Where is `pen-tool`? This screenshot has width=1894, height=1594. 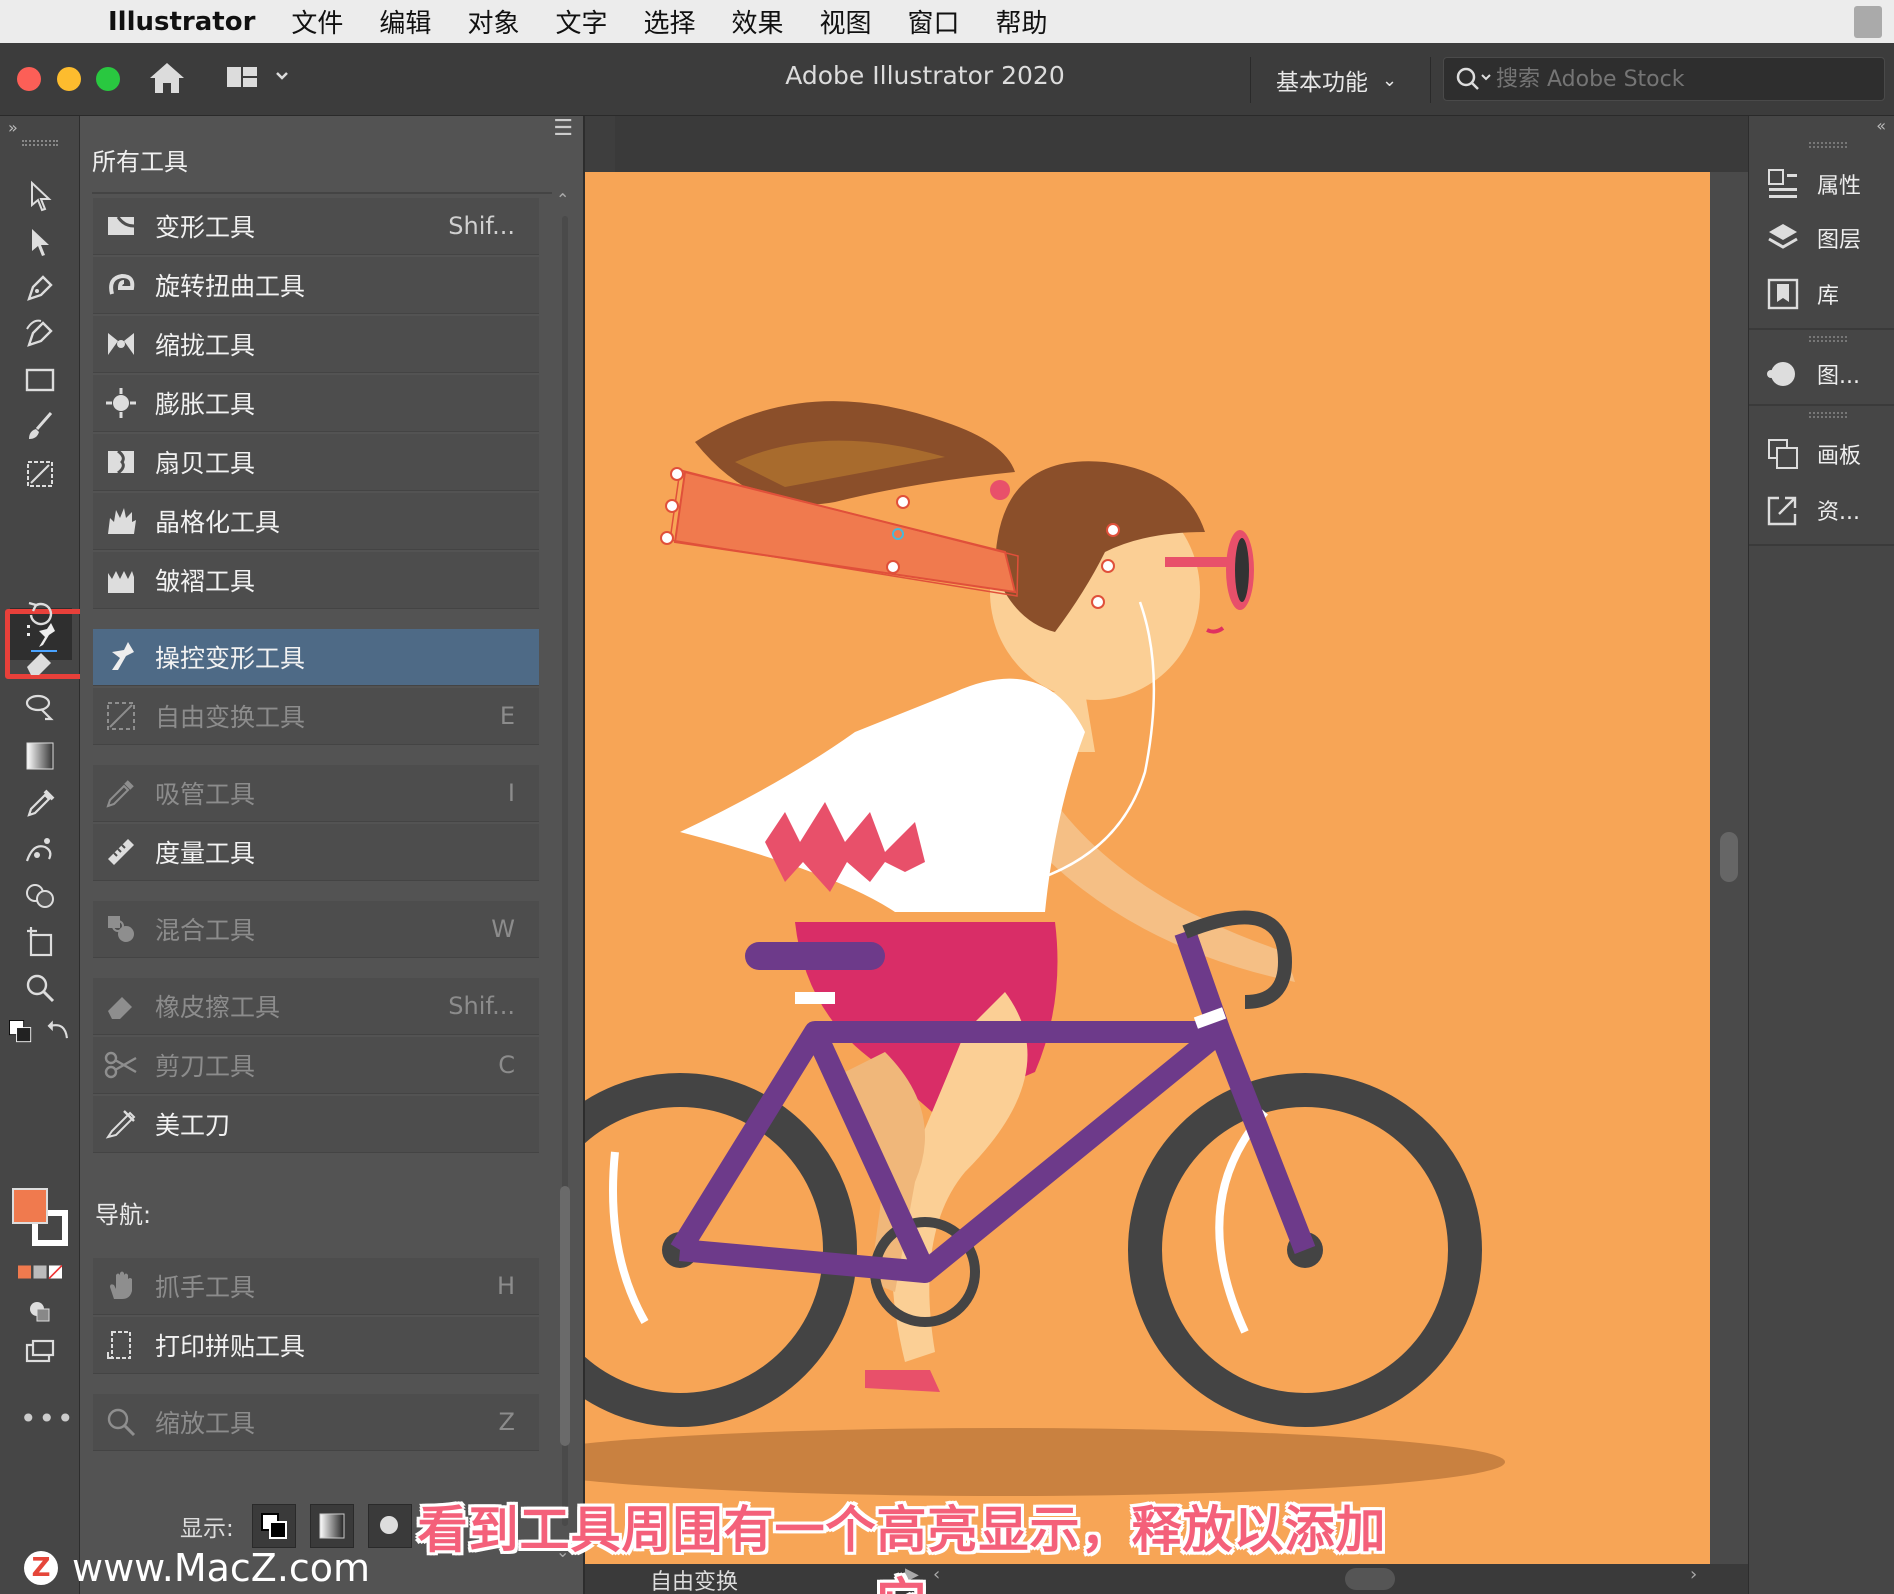
pen-tool is located at coordinates (40, 288).